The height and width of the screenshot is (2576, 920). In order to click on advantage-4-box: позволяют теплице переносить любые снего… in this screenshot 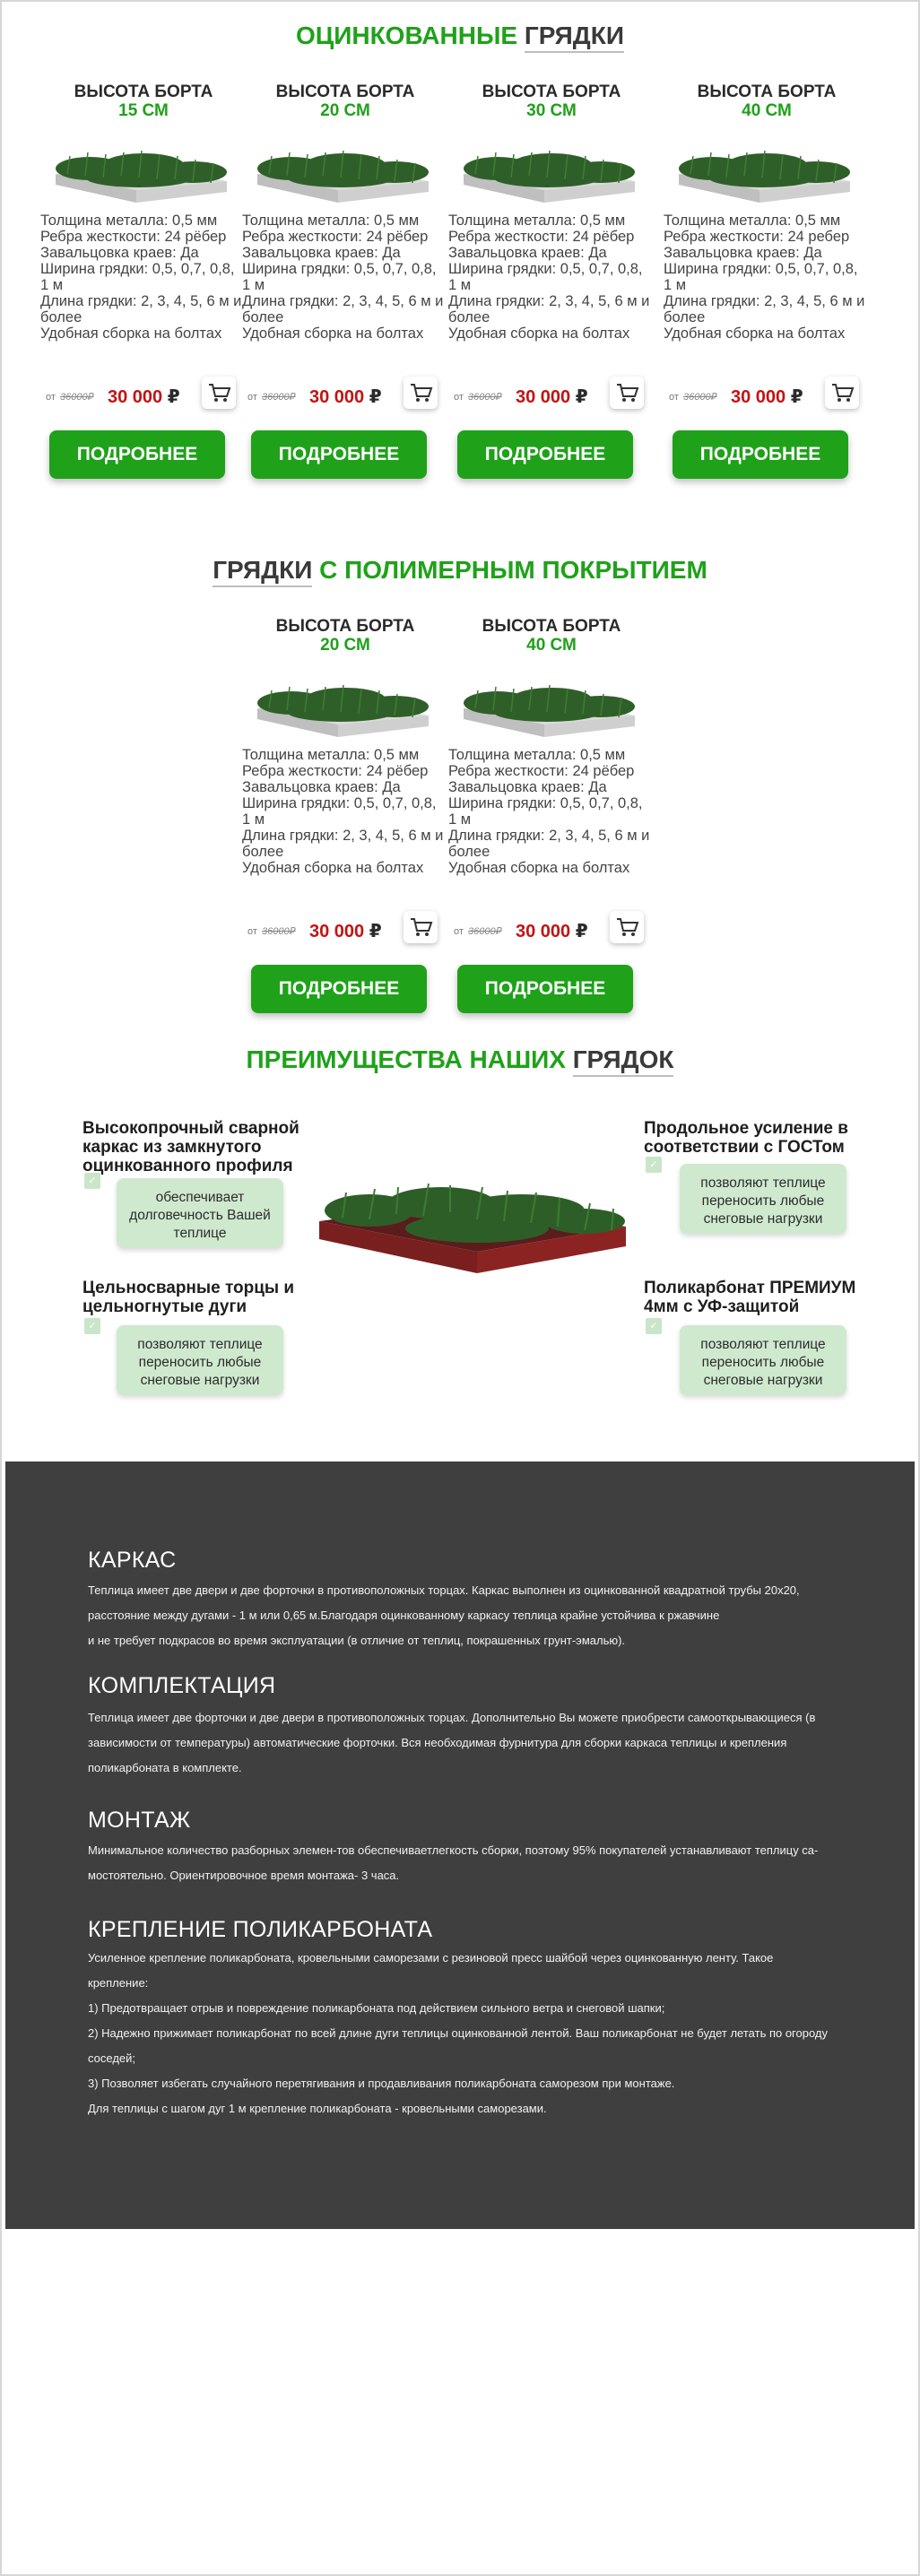, I will do `click(763, 1360)`.